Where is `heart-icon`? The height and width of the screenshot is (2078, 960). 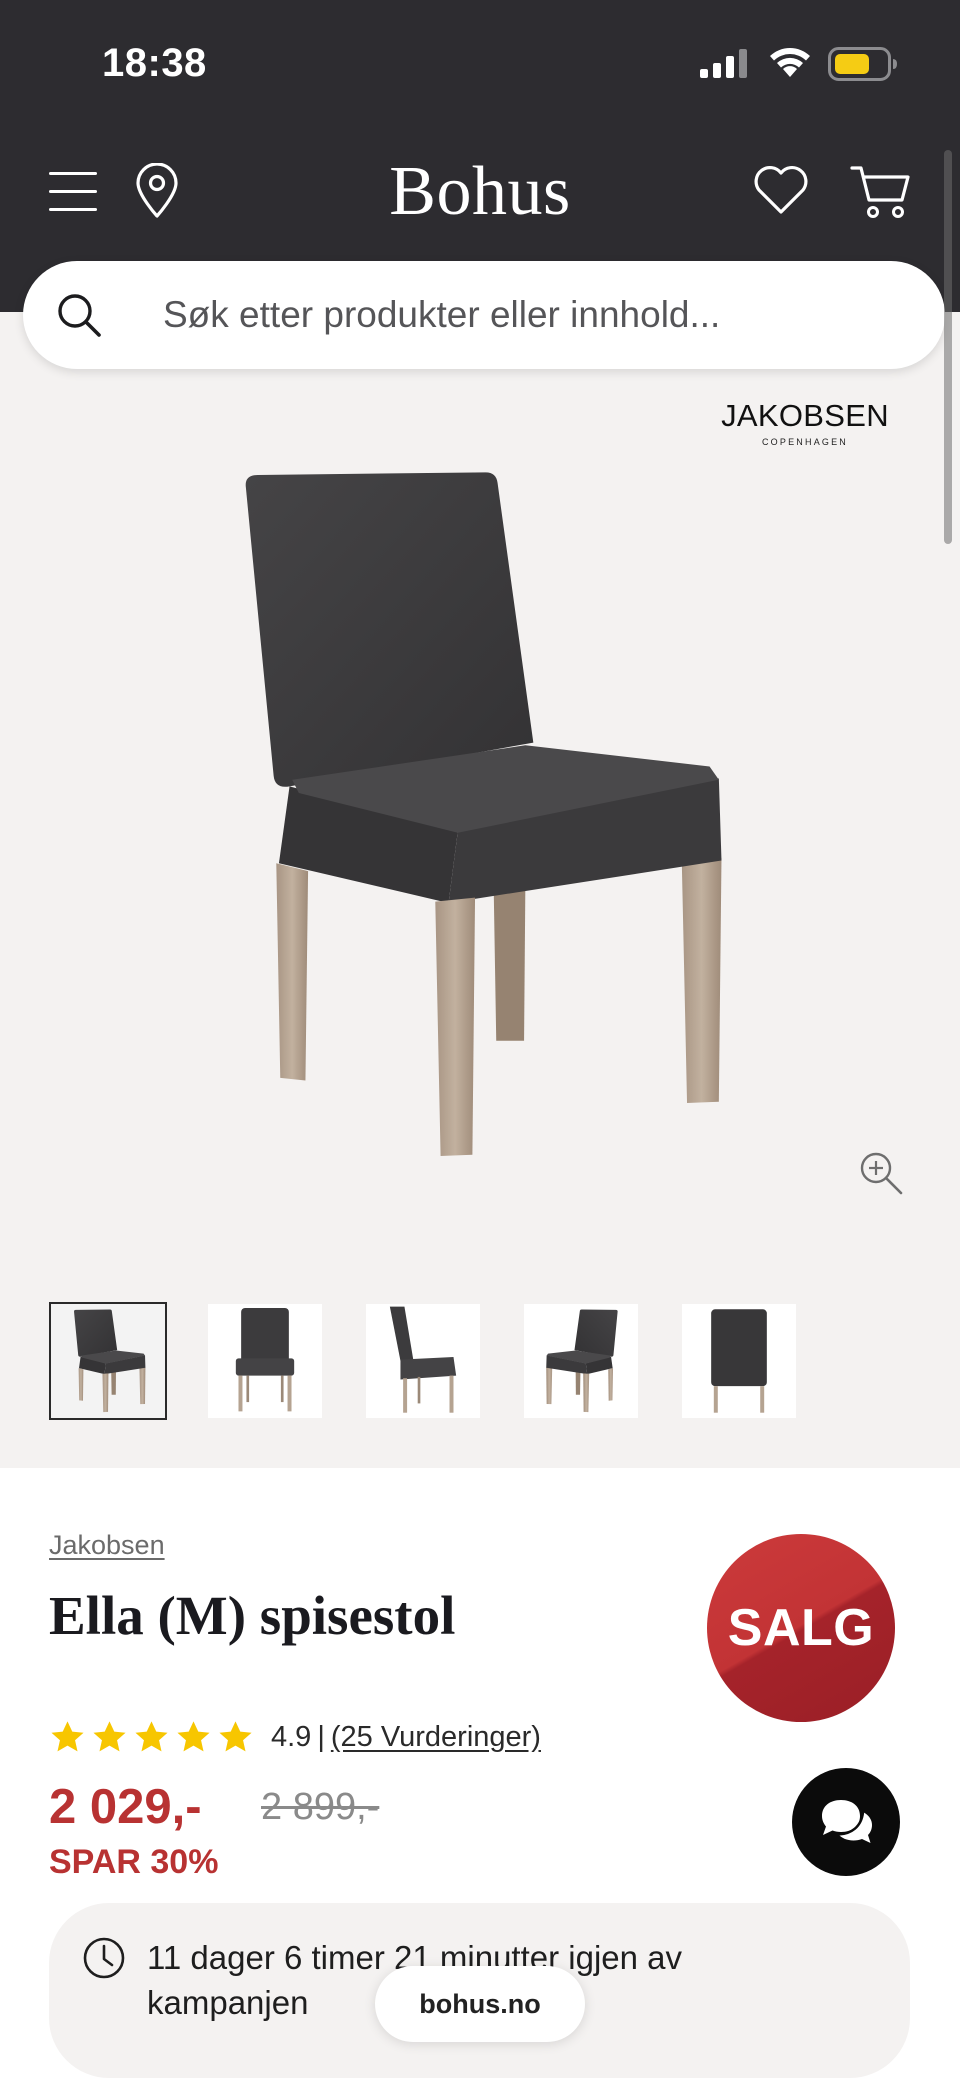
heart-icon is located at coordinates (781, 190).